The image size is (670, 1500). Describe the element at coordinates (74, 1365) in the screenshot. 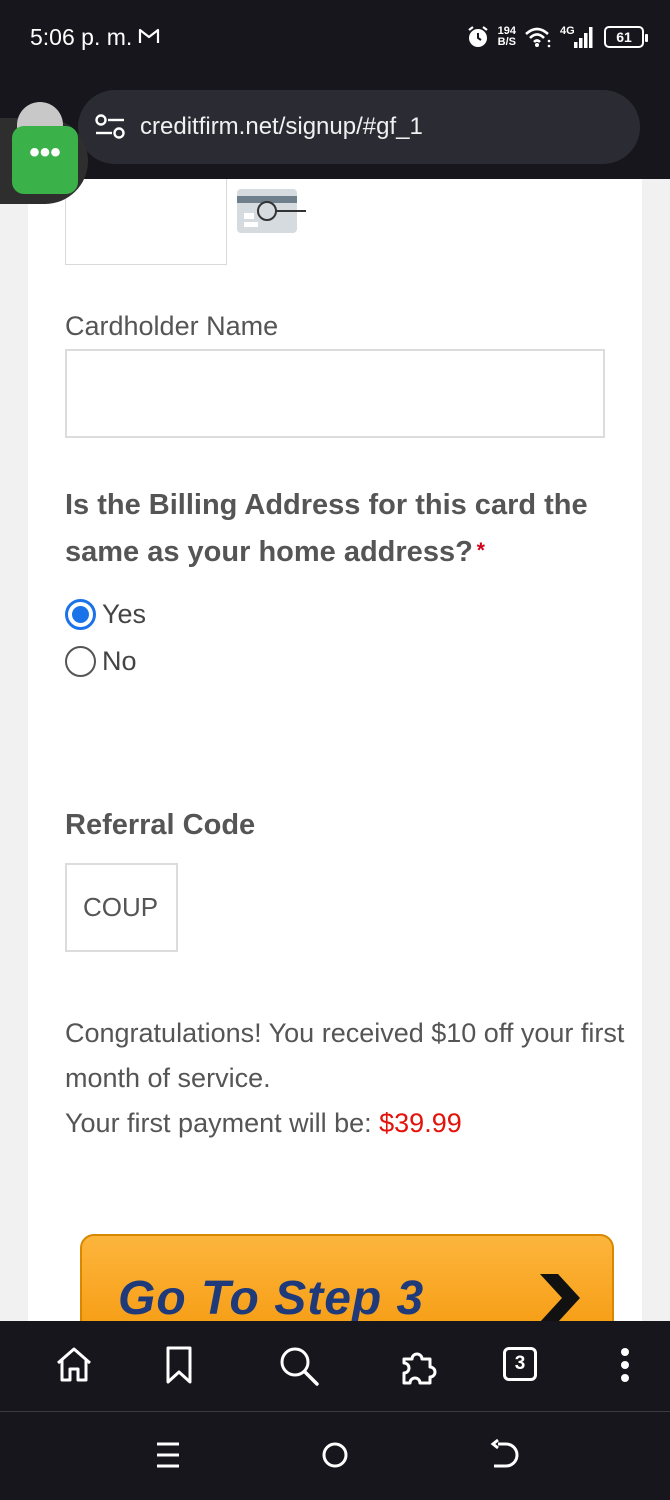

I see `home-icon` at that location.